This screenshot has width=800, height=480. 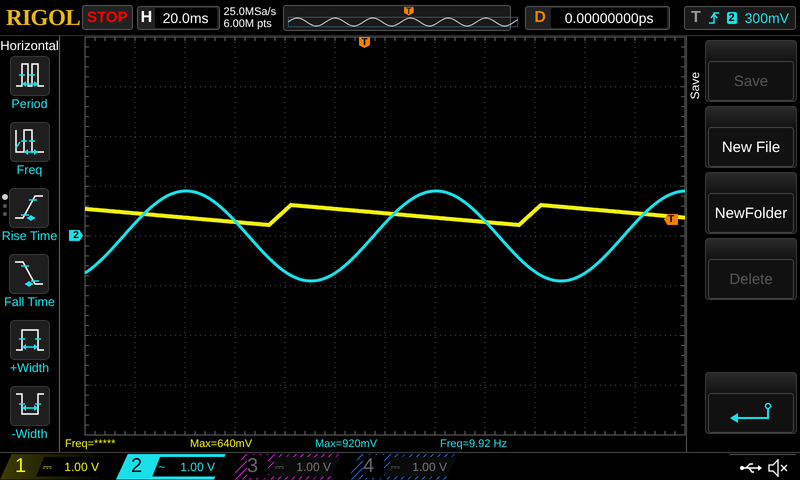 What do you see at coordinates (21, 466) in the screenshot?
I see `channel-number: 1` at bounding box center [21, 466].